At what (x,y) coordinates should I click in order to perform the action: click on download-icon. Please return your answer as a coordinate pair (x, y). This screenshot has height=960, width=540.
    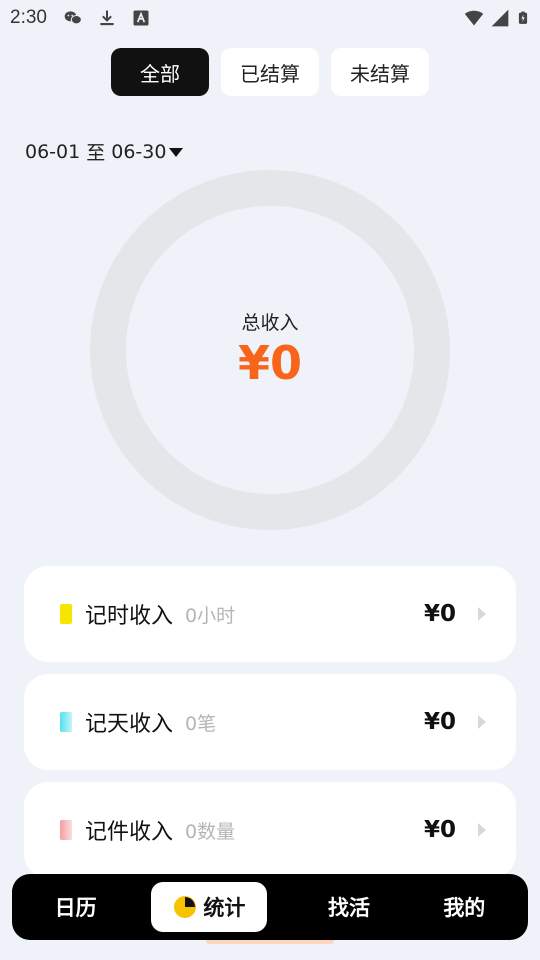
    Looking at the image, I should click on (107, 18).